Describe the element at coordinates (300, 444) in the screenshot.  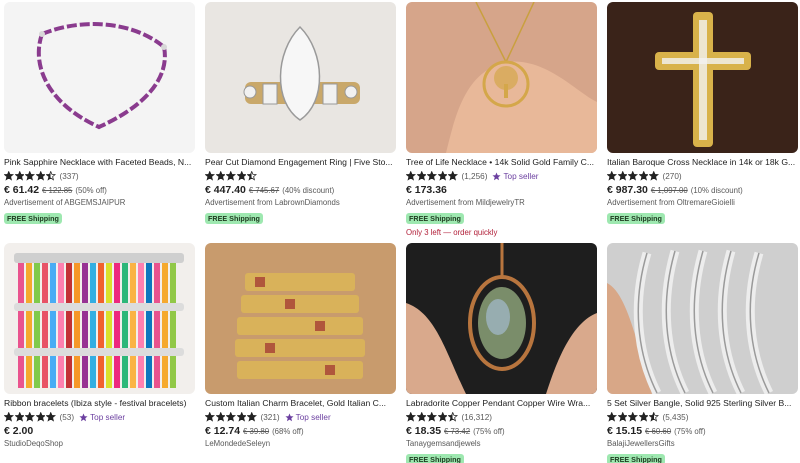
I see `seller-name: LeMondedeSeleyn` at that location.